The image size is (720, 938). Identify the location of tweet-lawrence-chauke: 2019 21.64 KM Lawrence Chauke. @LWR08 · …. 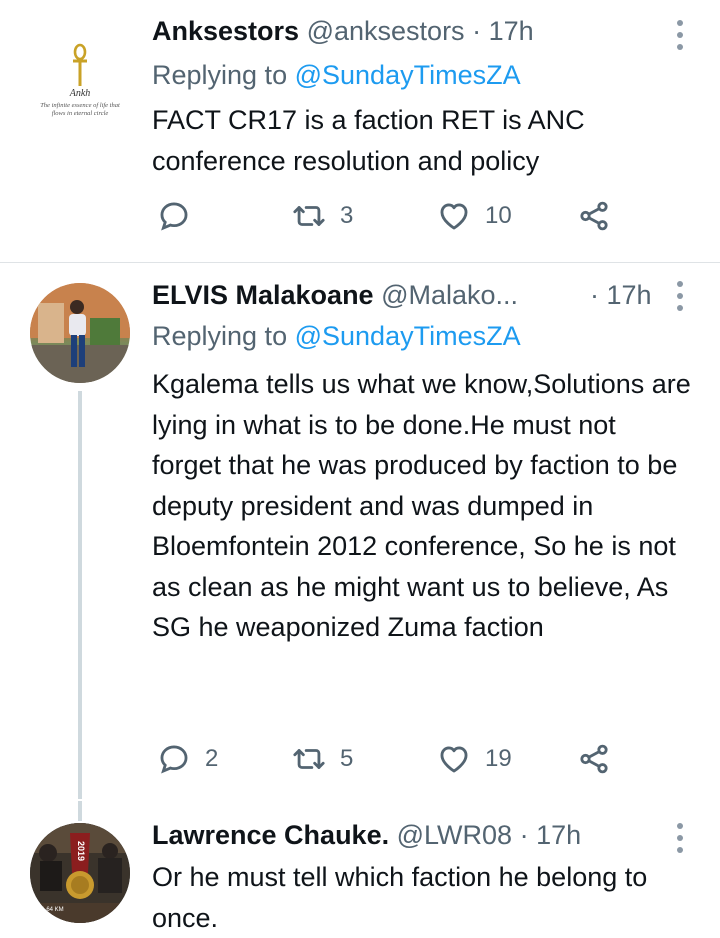
(360, 867).